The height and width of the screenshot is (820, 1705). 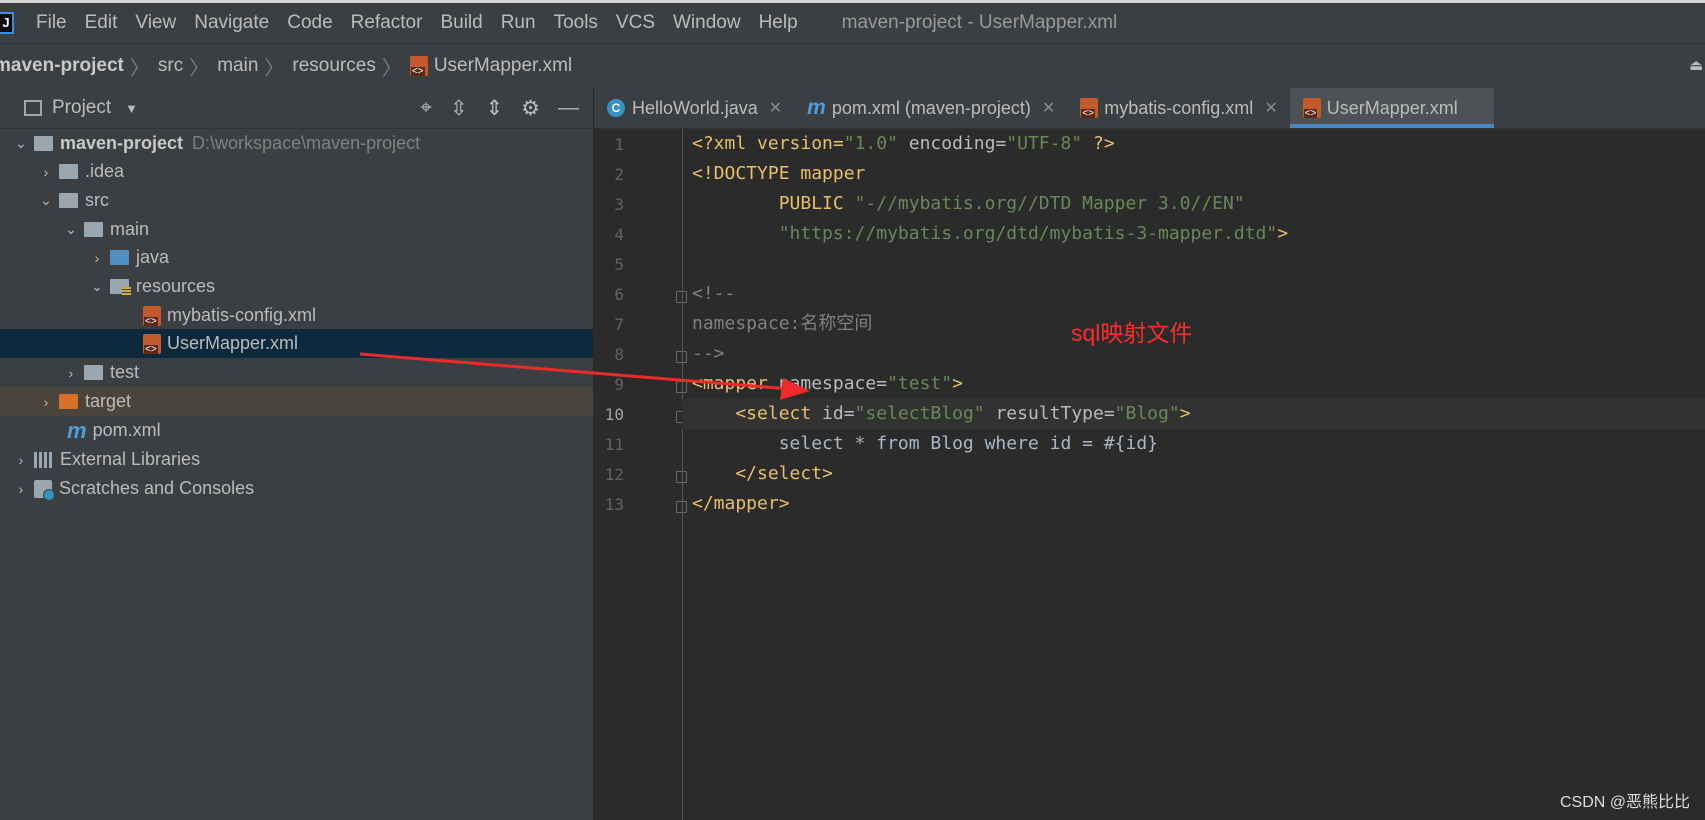 I want to click on code-line: select * from Blog where id = #{id}, so click(x=1198, y=444).